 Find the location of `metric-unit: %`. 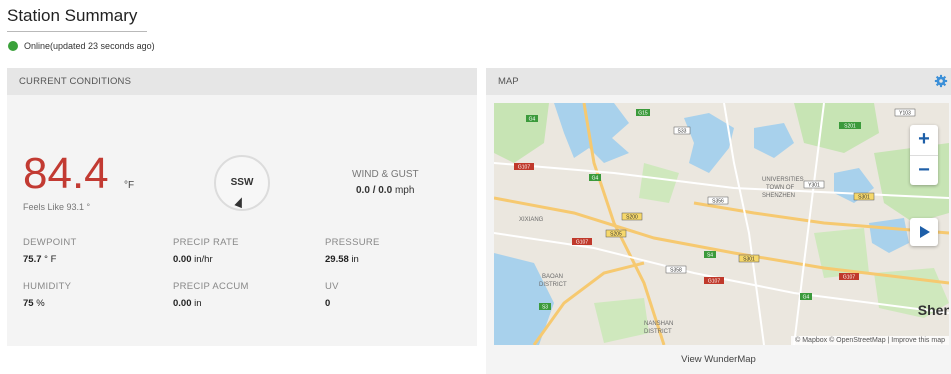

metric-unit: % is located at coordinates (40, 303).